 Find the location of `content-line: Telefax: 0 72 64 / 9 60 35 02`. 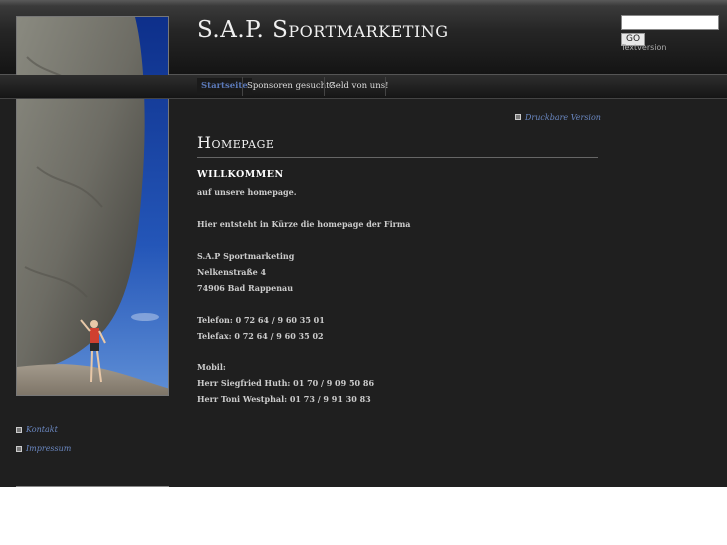

content-line: Telefax: 0 72 64 / 9 60 35 02 is located at coordinates (260, 336).